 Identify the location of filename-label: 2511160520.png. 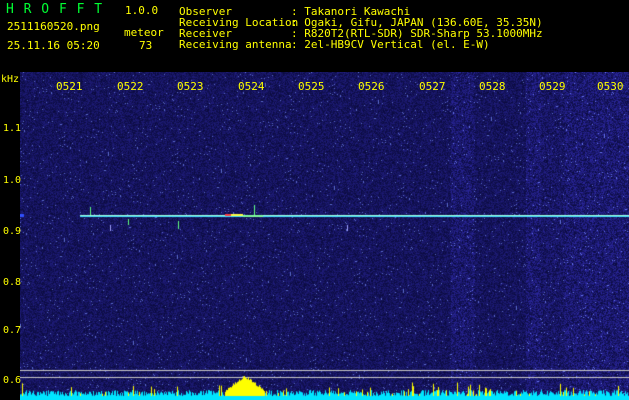
(53, 26).